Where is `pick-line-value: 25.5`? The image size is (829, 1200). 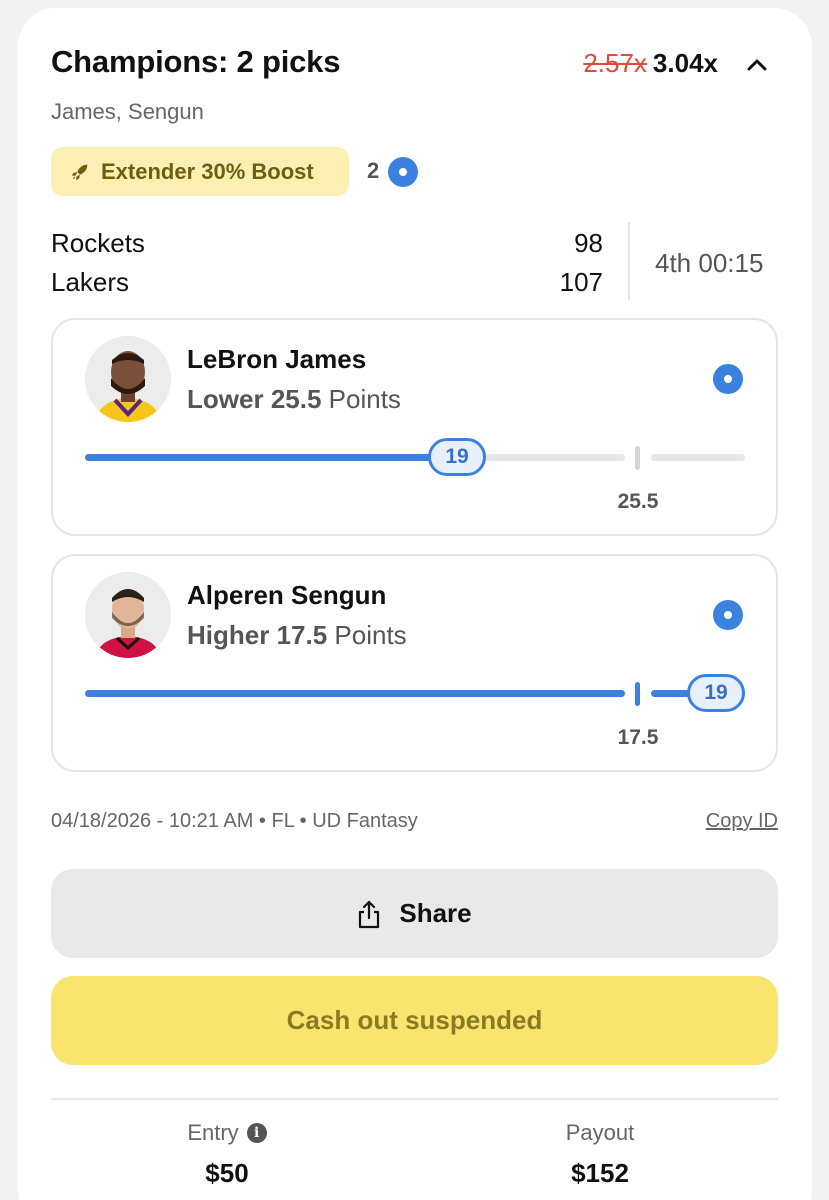
pick-line-value: 25.5 is located at coordinates (296, 399).